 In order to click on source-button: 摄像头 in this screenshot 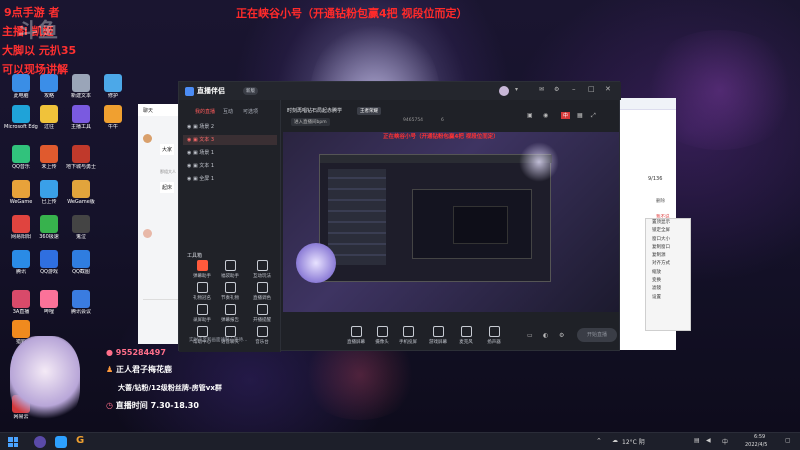, I will do `click(382, 335)`.